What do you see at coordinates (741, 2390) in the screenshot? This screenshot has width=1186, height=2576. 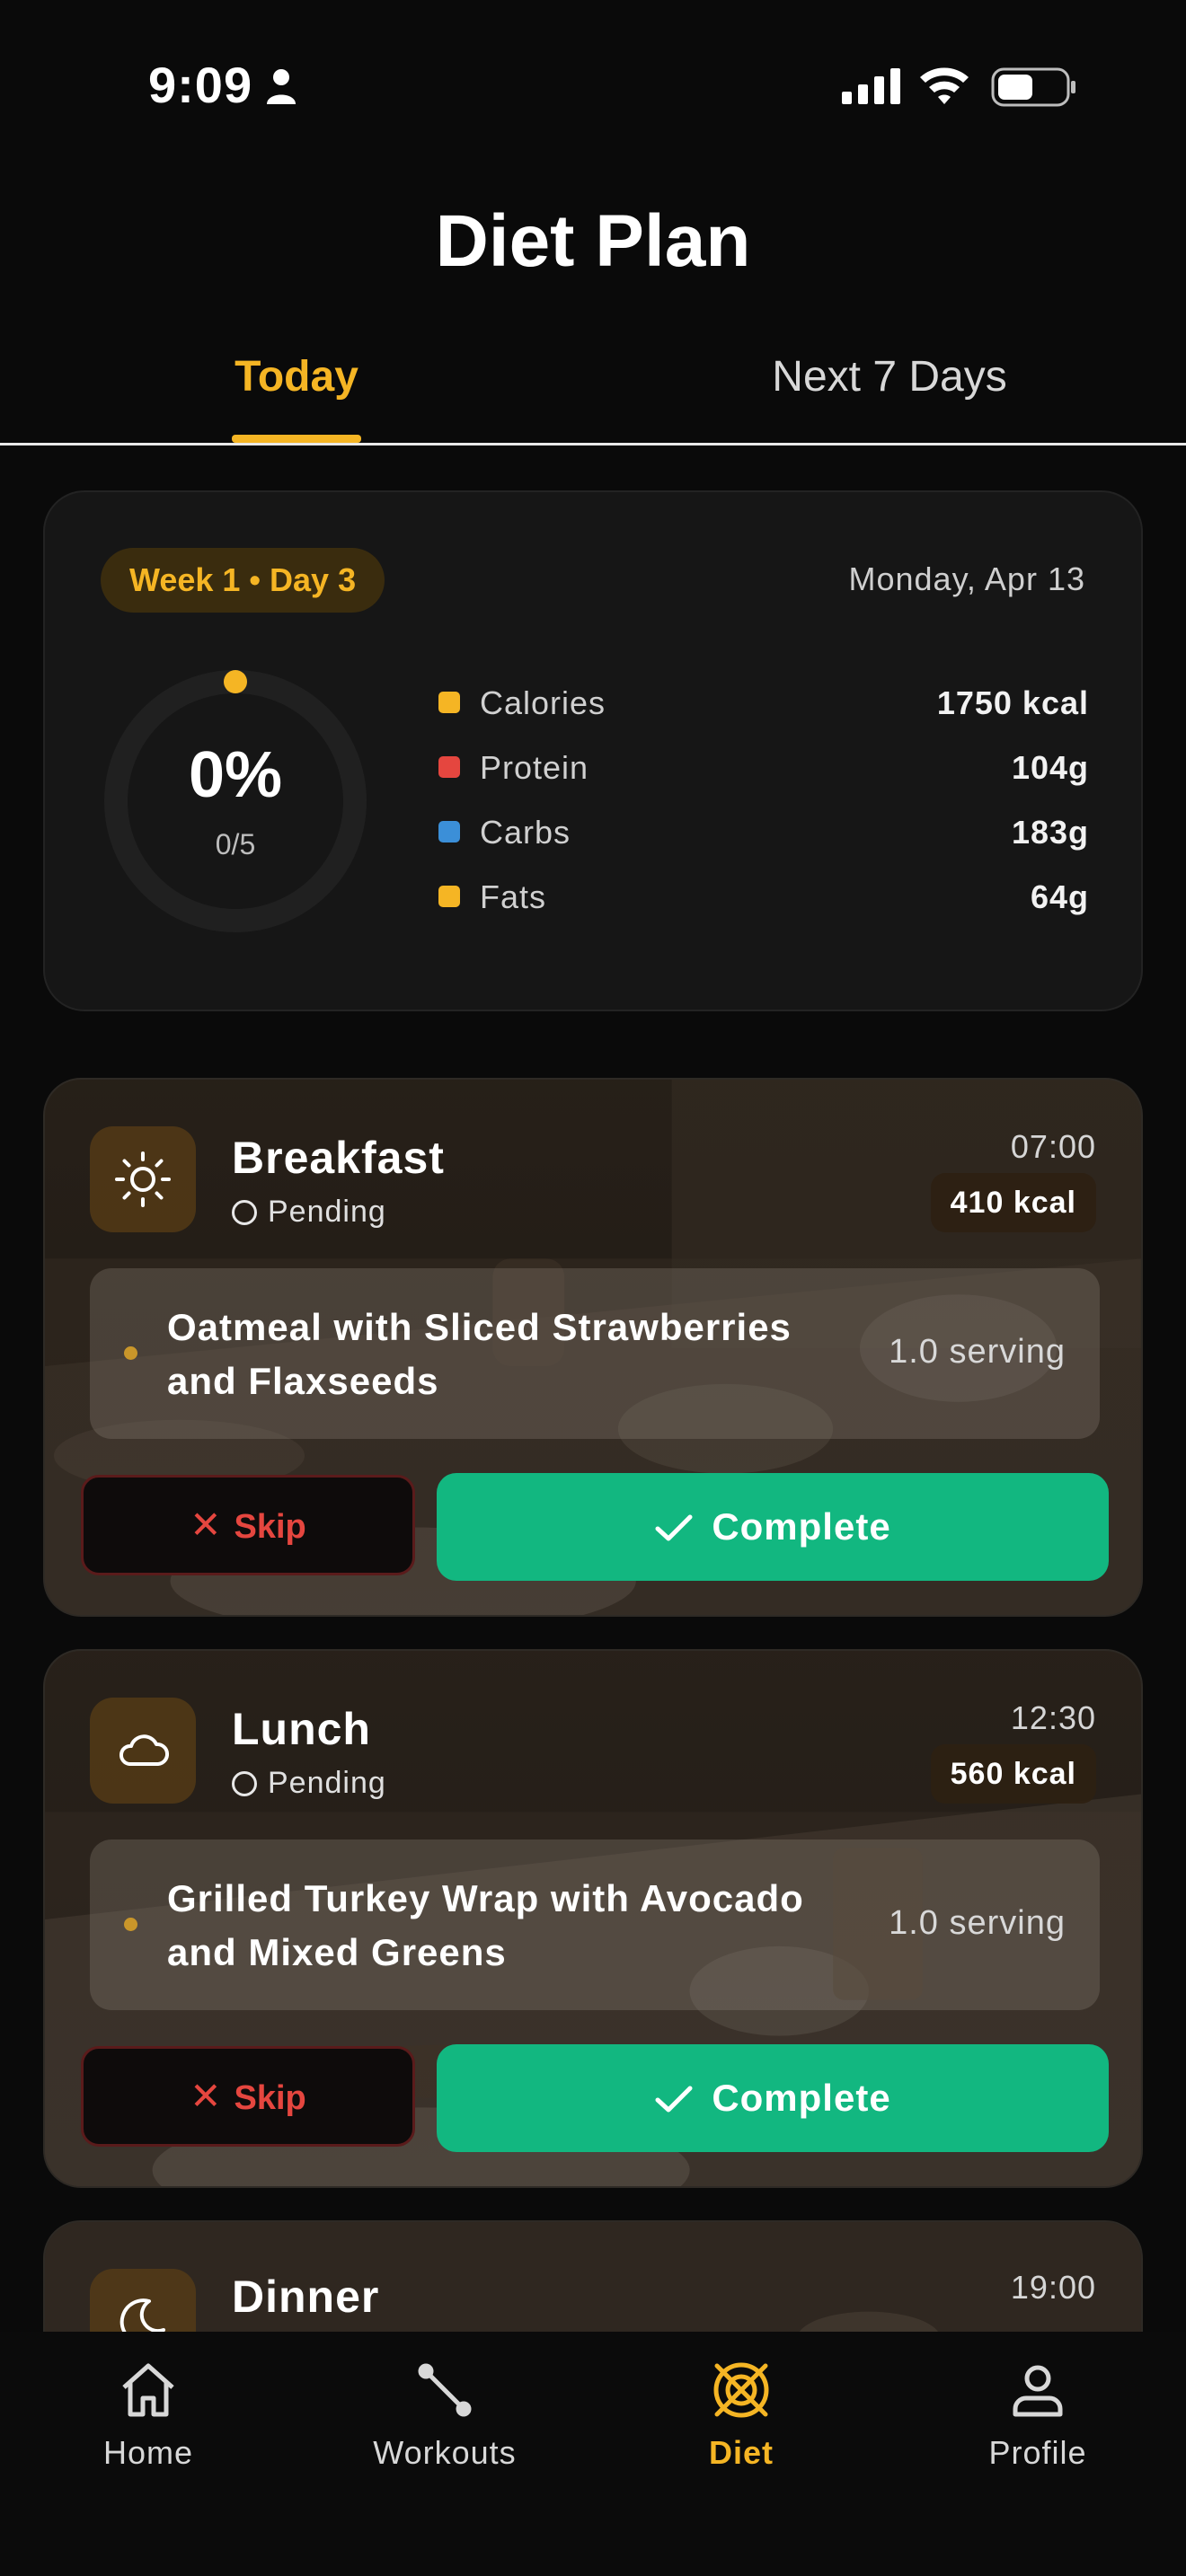 I see `diet-icon` at bounding box center [741, 2390].